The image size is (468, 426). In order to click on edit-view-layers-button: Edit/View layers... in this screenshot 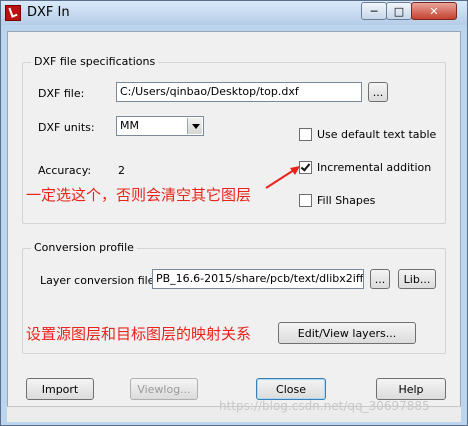, I will do `click(347, 333)`.